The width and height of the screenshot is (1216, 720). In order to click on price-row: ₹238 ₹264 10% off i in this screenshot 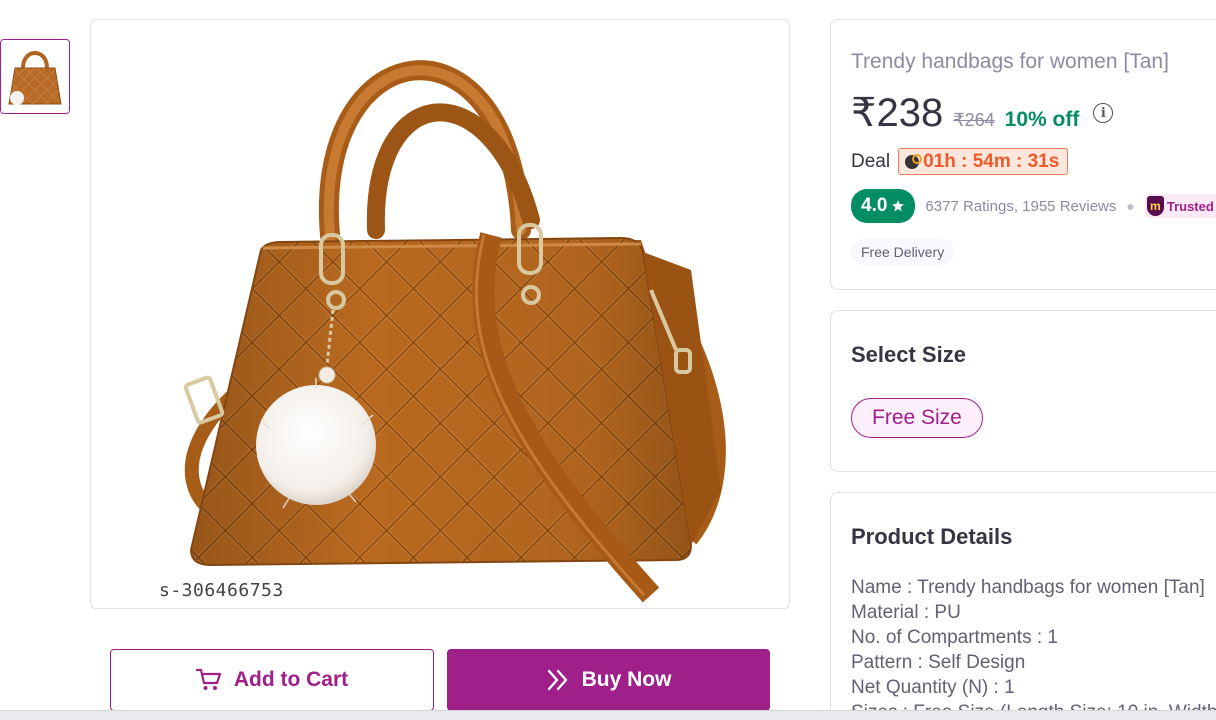, I will do `click(982, 113)`.